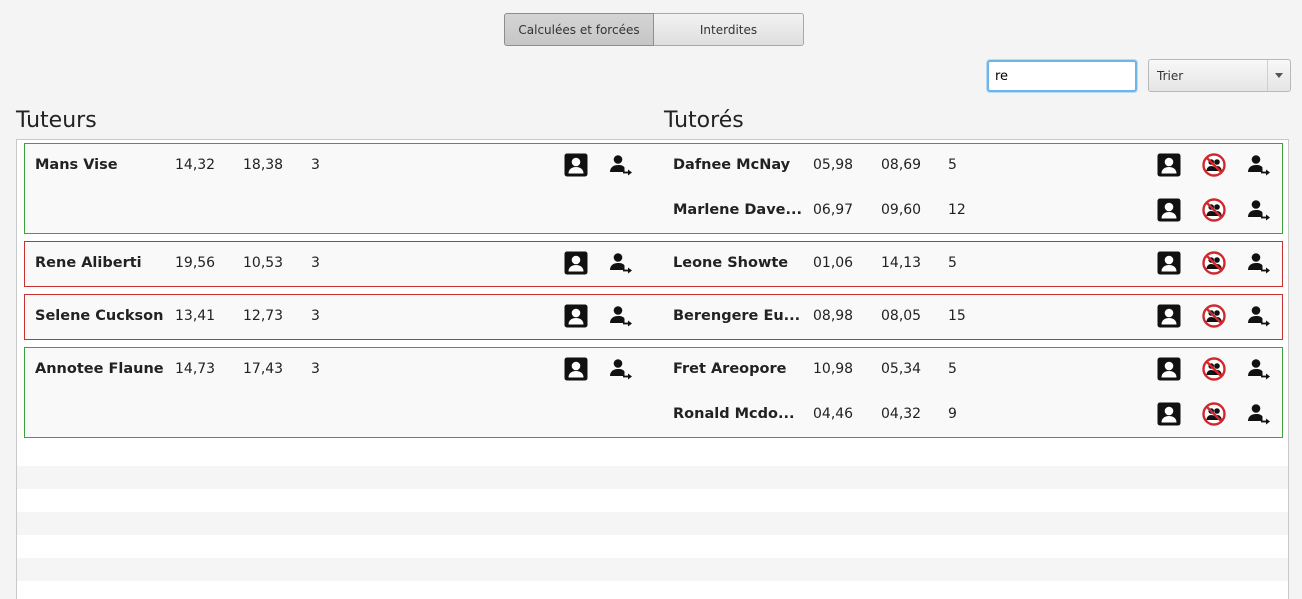 The height and width of the screenshot is (599, 1302). Describe the element at coordinates (901, 316) in the screenshot. I see `tutee-score-2: 08,05` at that location.